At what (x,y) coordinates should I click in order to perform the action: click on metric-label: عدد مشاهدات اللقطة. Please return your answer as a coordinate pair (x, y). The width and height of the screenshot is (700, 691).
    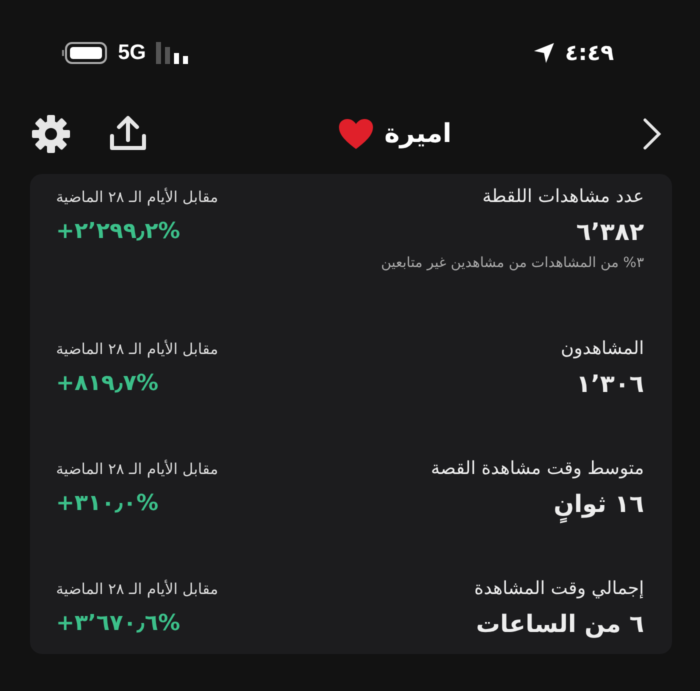
    Looking at the image, I should click on (562, 197).